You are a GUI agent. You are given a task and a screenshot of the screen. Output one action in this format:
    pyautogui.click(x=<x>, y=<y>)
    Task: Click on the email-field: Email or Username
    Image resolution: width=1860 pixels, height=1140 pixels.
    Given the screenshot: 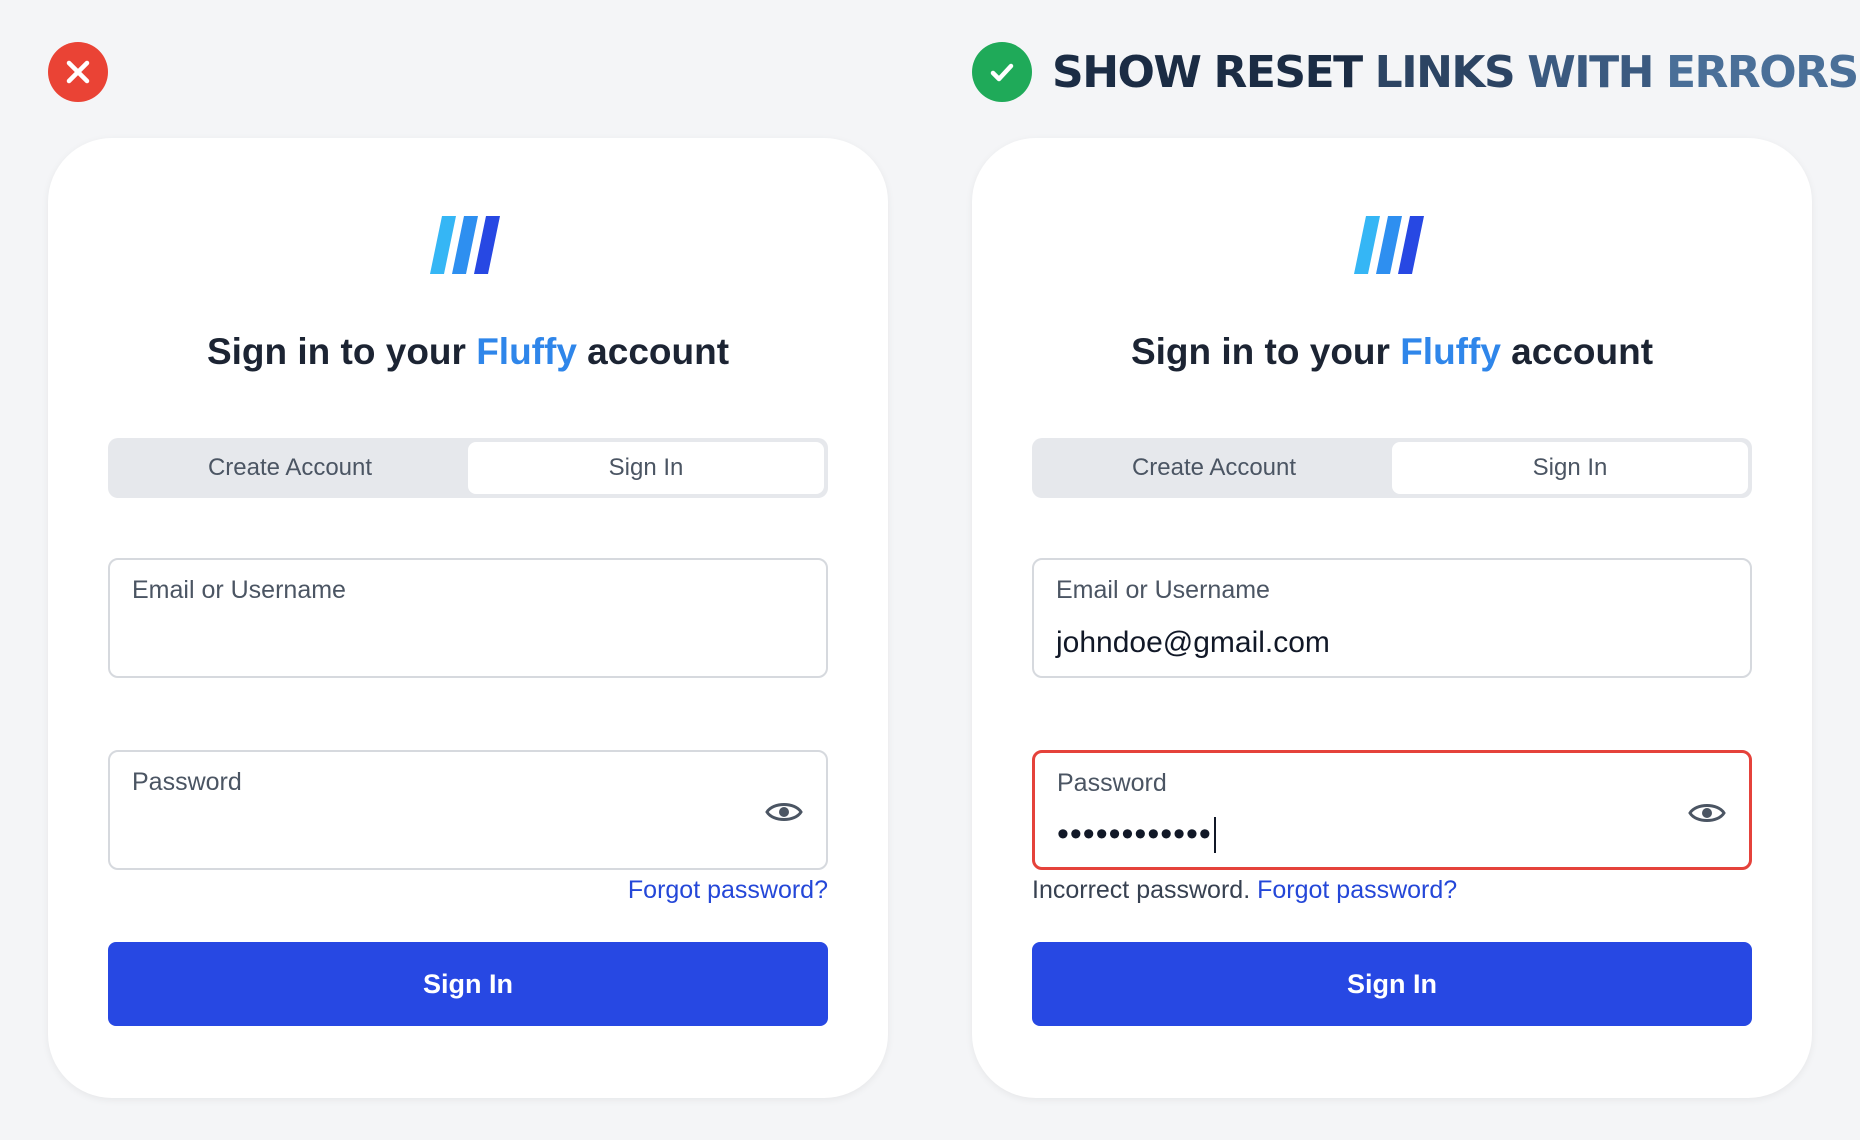 What is the action you would take?
    pyautogui.click(x=468, y=618)
    